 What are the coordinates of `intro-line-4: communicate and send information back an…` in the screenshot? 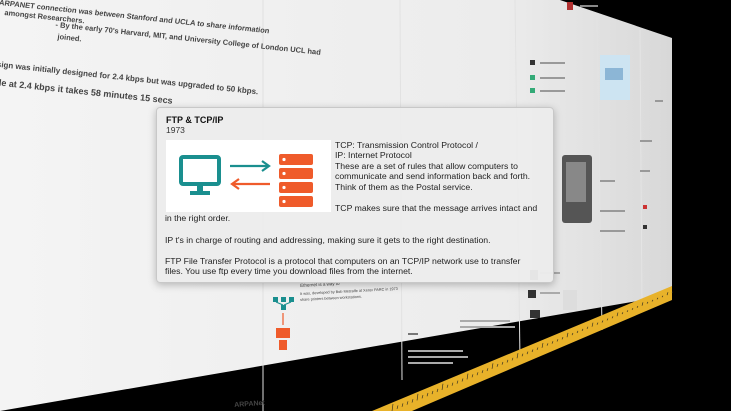 It's located at (433, 176).